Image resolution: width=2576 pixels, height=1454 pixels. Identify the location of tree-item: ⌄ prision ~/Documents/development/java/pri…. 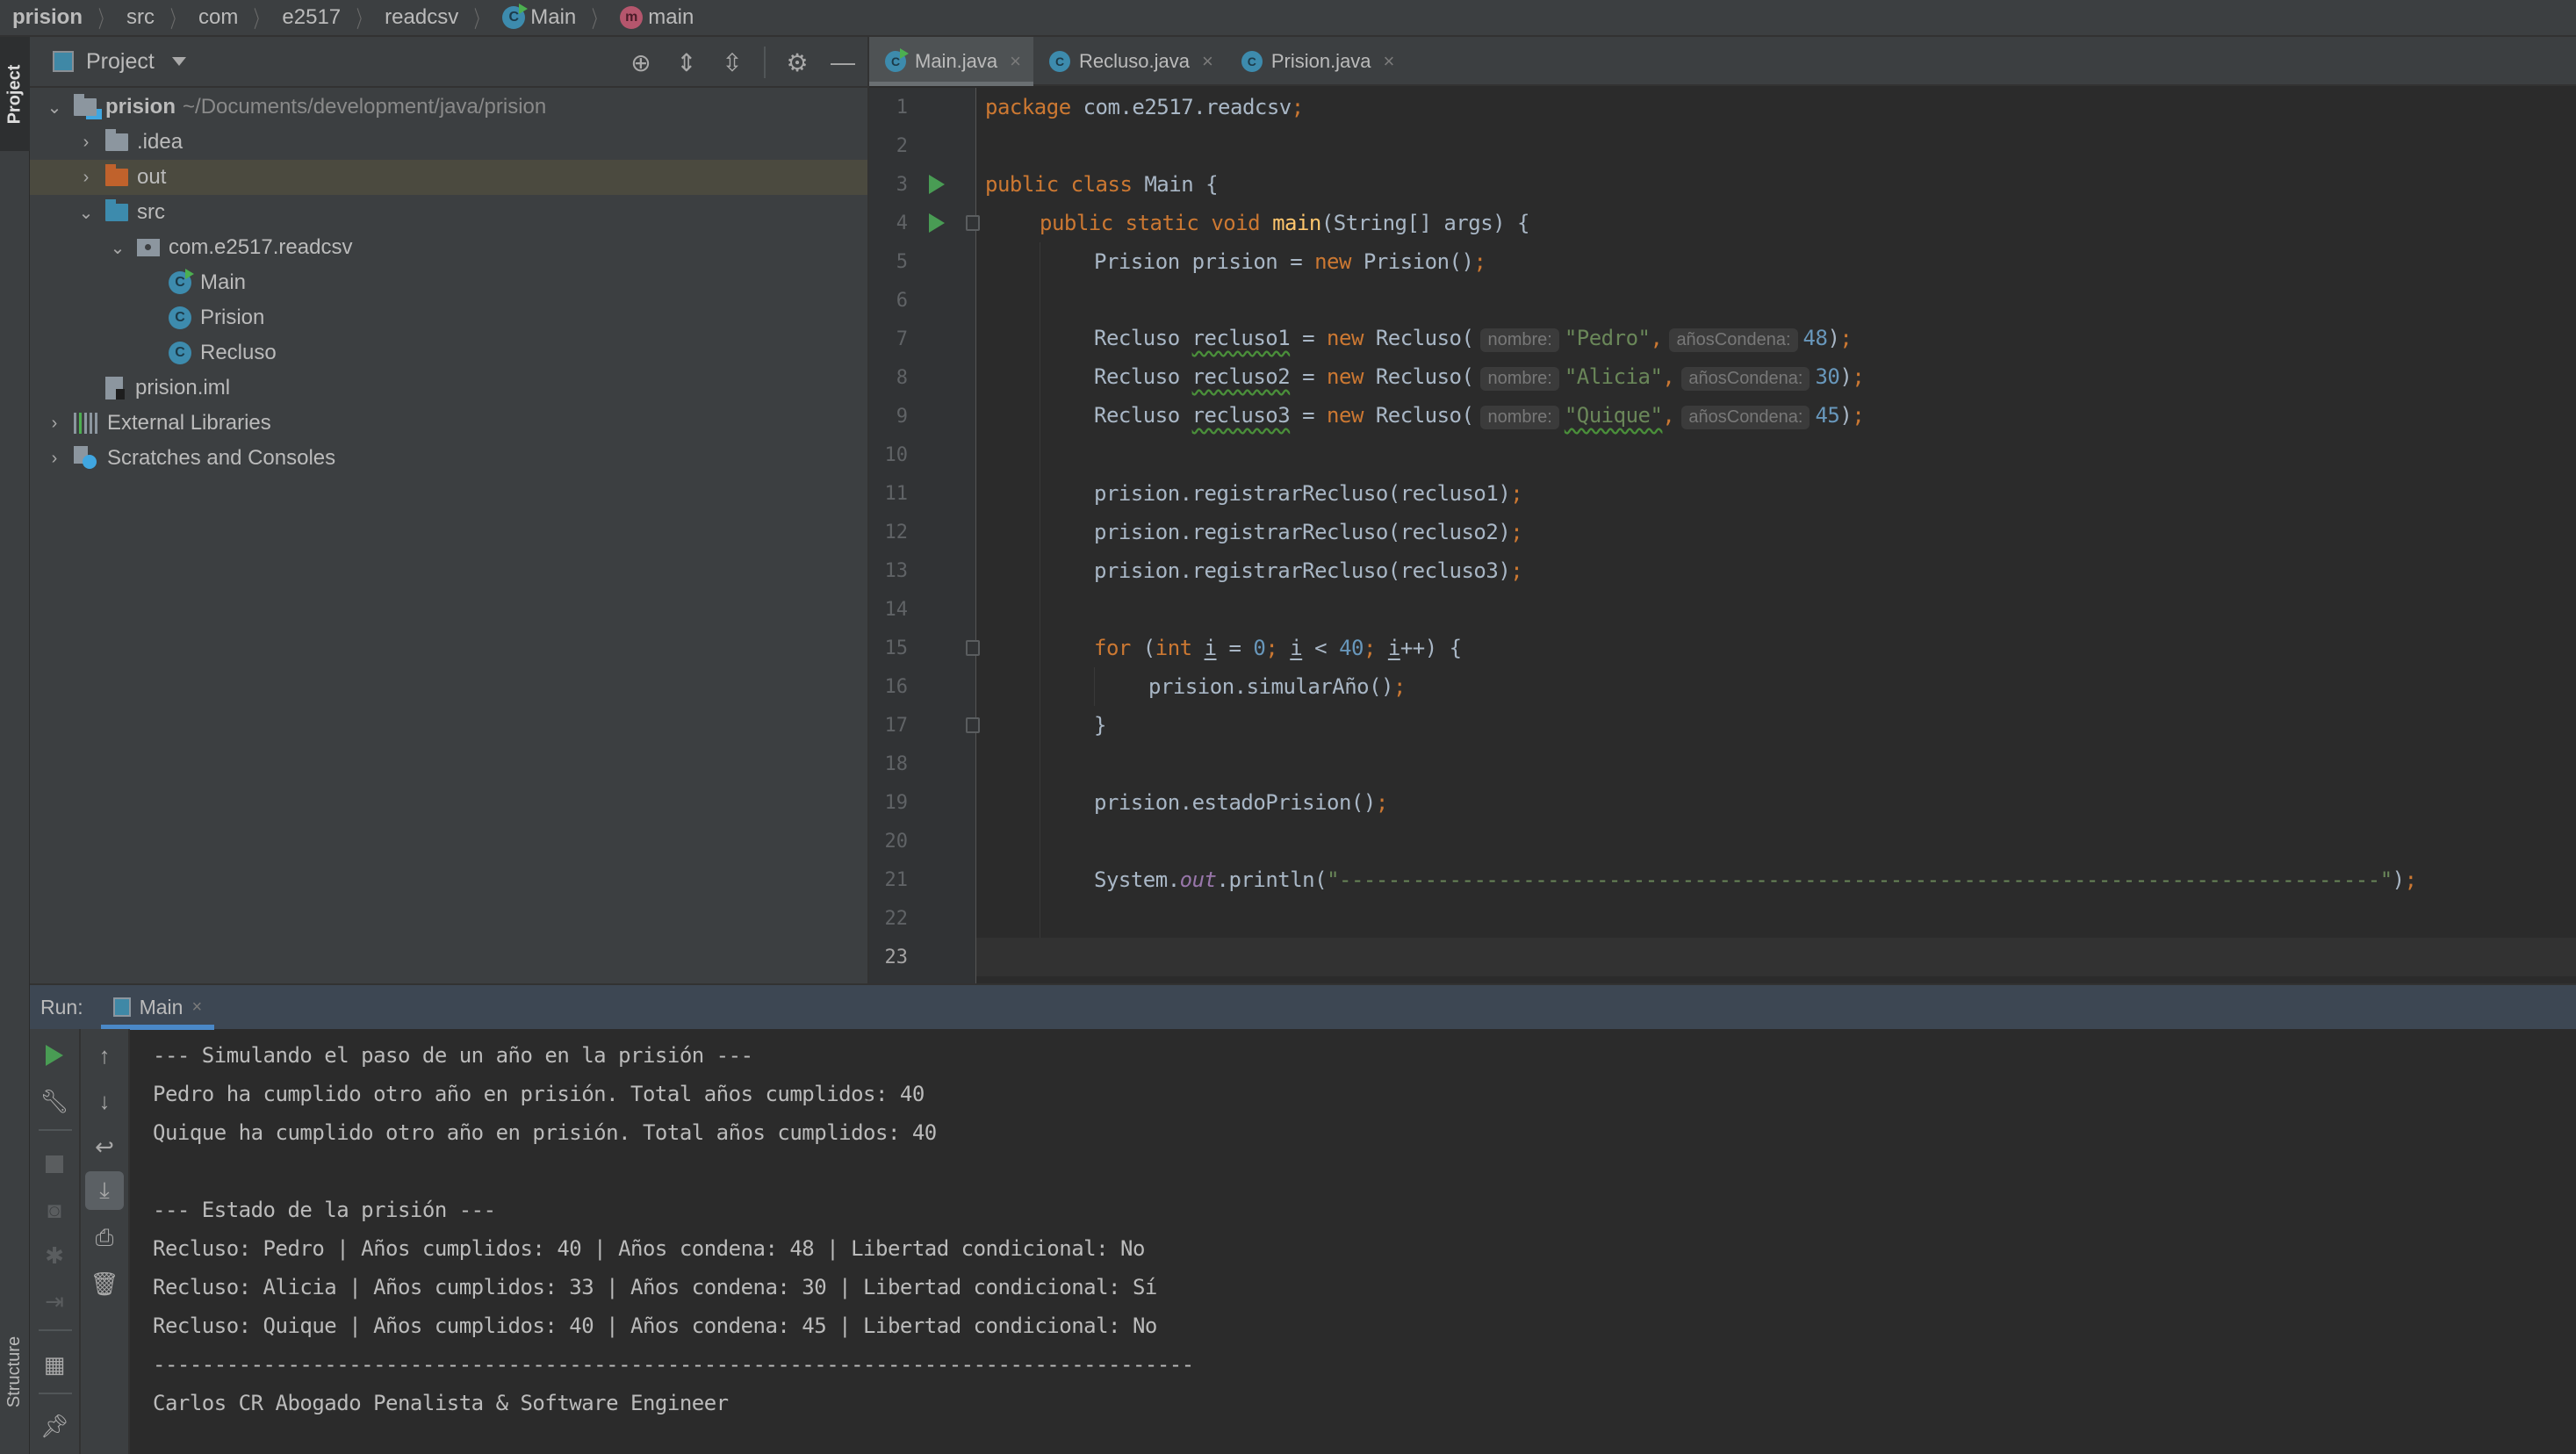
(448, 107).